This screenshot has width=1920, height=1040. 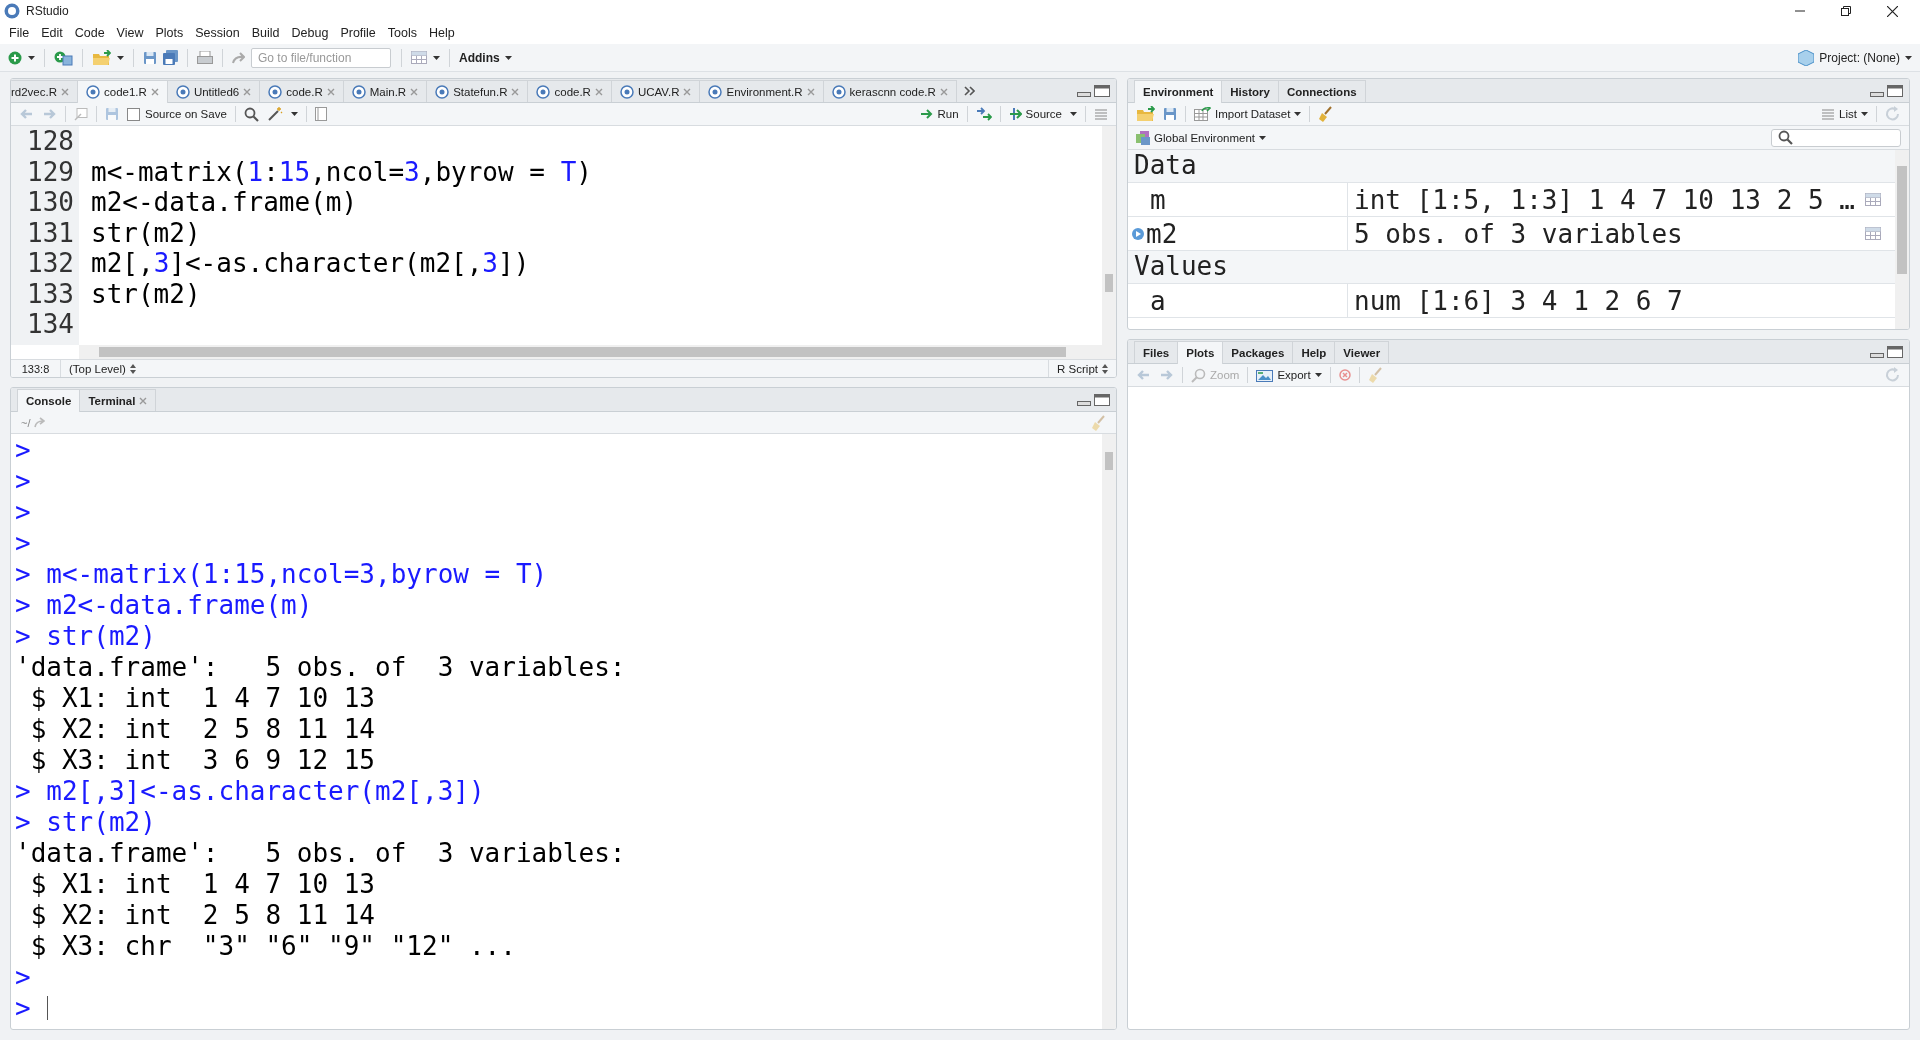 What do you see at coordinates (205, 57) in the screenshot?
I see `print-icon` at bounding box center [205, 57].